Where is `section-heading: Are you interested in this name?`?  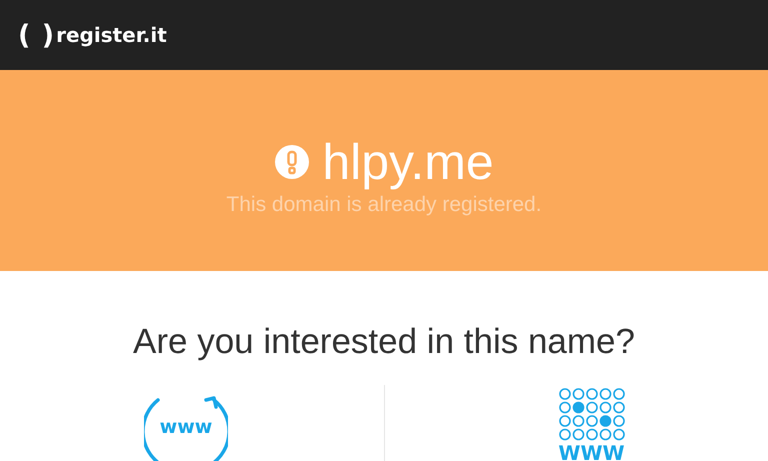
section-heading: Are you interested in this name? is located at coordinates (384, 342).